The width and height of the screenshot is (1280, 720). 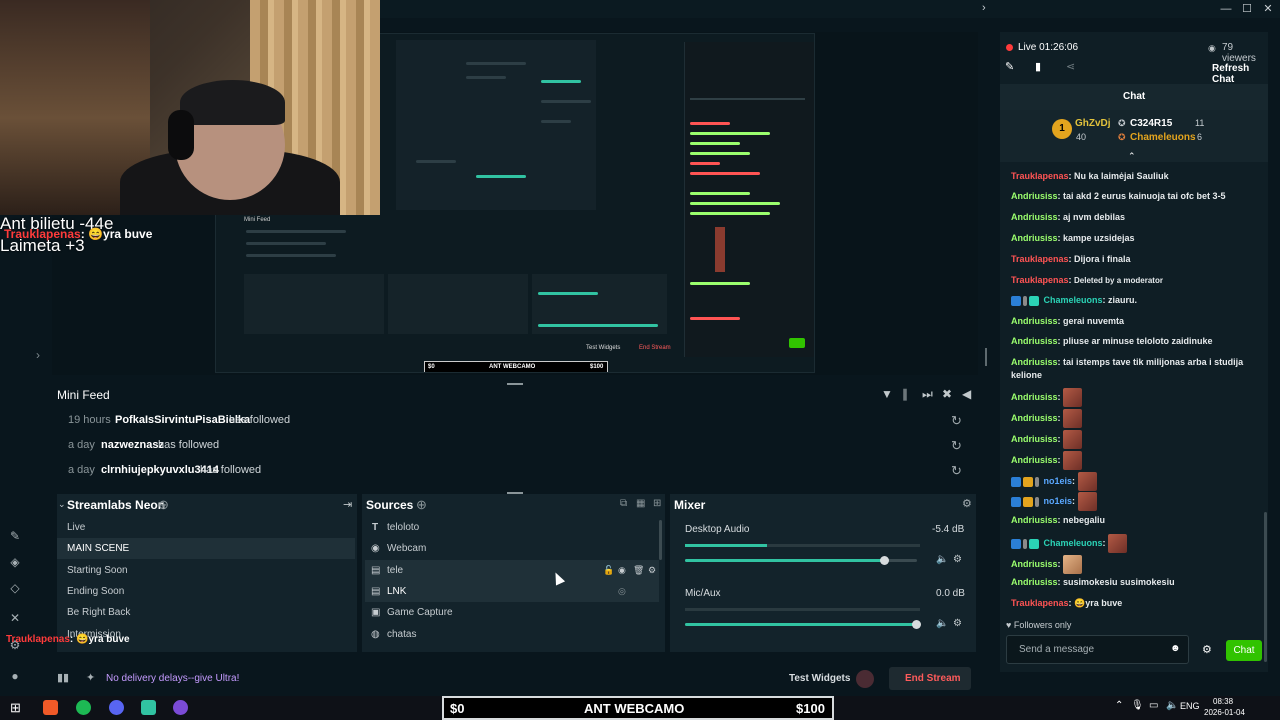 I want to click on rec-button, so click(x=865, y=679).